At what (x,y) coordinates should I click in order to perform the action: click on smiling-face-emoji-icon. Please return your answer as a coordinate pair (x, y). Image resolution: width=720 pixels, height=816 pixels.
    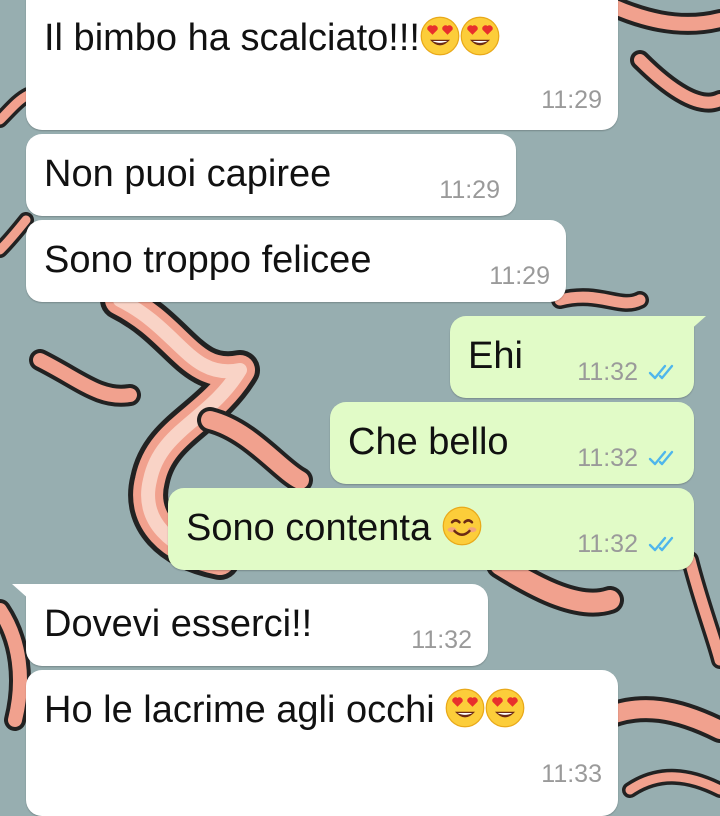
    Looking at the image, I should click on (461, 526).